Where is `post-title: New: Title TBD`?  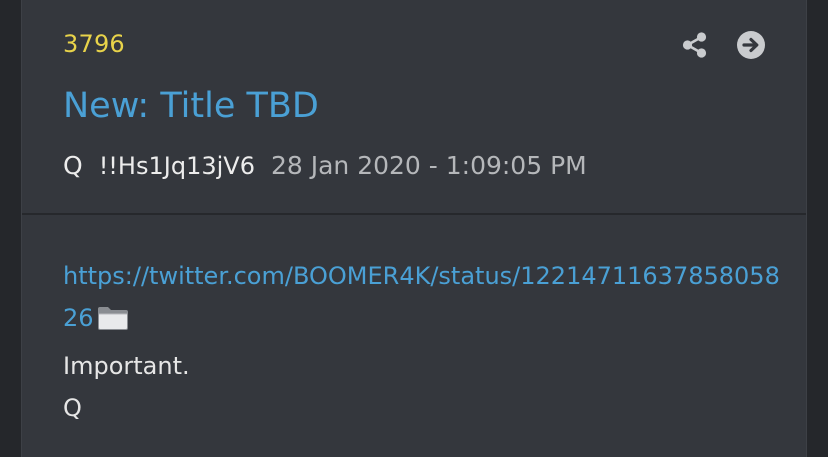 post-title: New: Title TBD is located at coordinates (191, 106).